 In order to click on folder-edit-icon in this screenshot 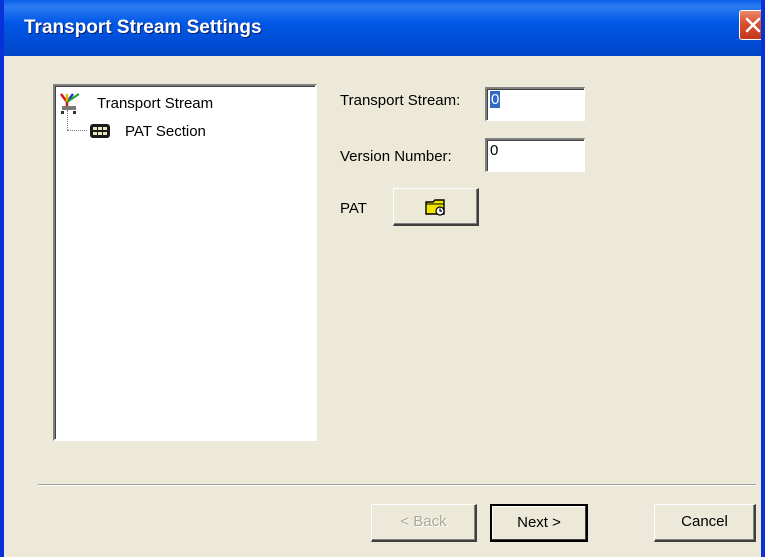, I will do `click(435, 207)`.